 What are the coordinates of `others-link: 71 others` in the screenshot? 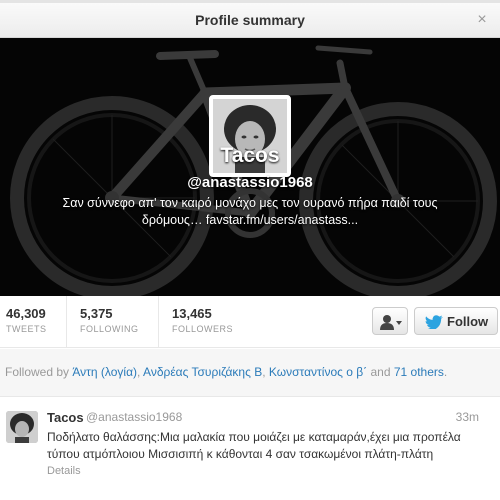 It's located at (419, 372).